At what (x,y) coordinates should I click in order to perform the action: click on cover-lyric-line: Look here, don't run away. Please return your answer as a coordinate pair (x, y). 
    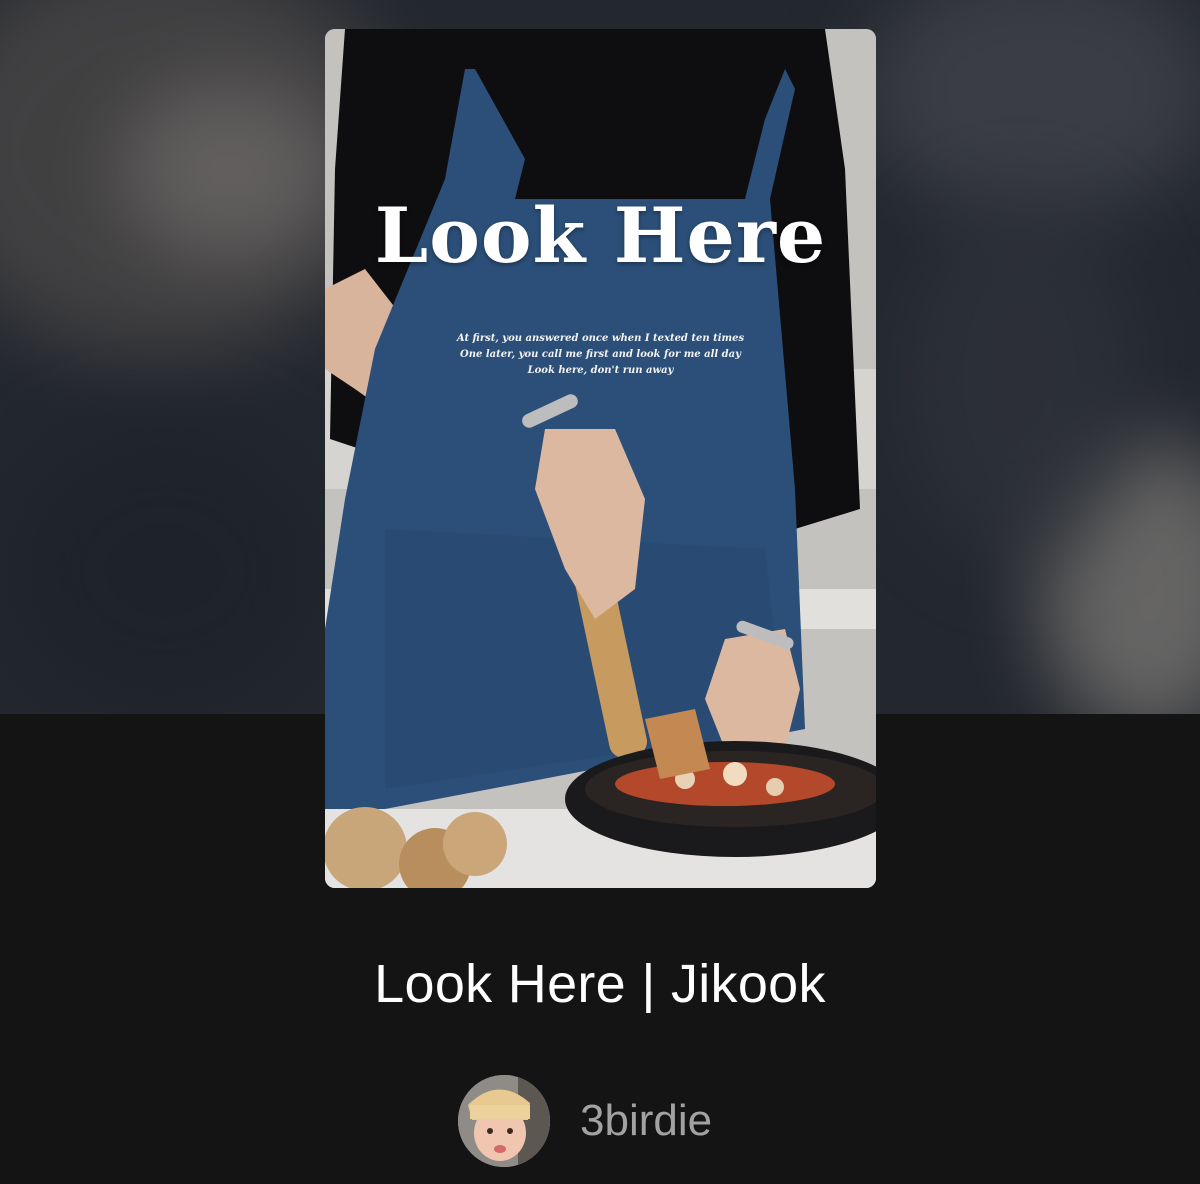
    Looking at the image, I should click on (600, 370).